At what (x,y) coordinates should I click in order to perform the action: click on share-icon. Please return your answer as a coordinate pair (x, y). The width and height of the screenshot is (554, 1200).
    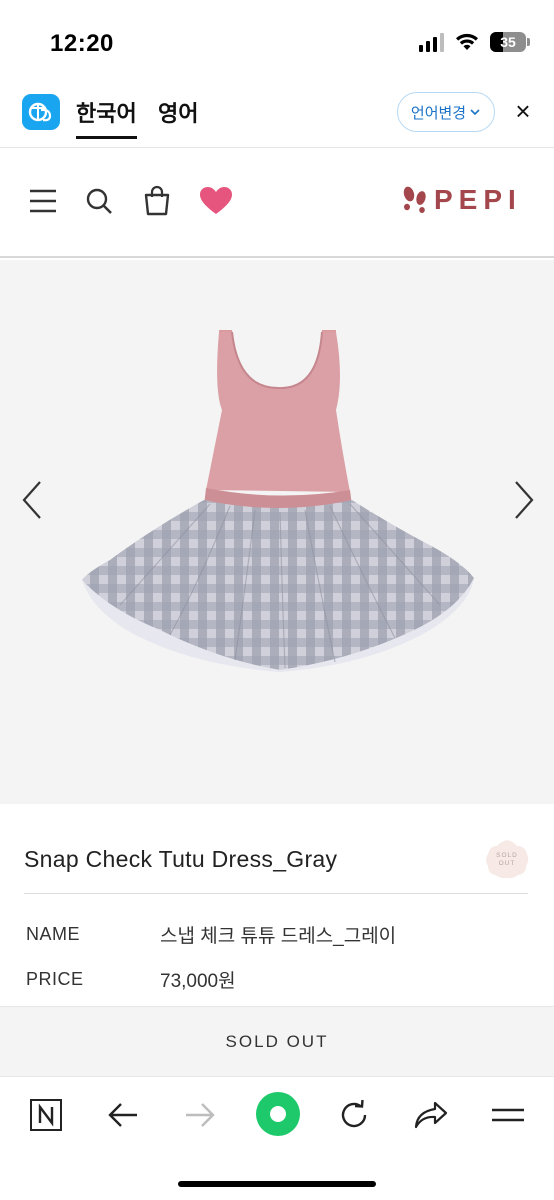
    Looking at the image, I should click on (431, 1115).